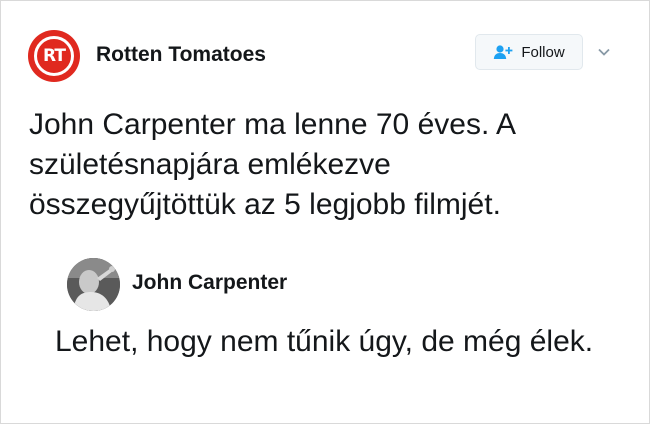 Image resolution: width=650 pixels, height=424 pixels. What do you see at coordinates (272, 124) in the screenshot?
I see `tweet-line: John Carpenter ma lenne 70 éves. A` at bounding box center [272, 124].